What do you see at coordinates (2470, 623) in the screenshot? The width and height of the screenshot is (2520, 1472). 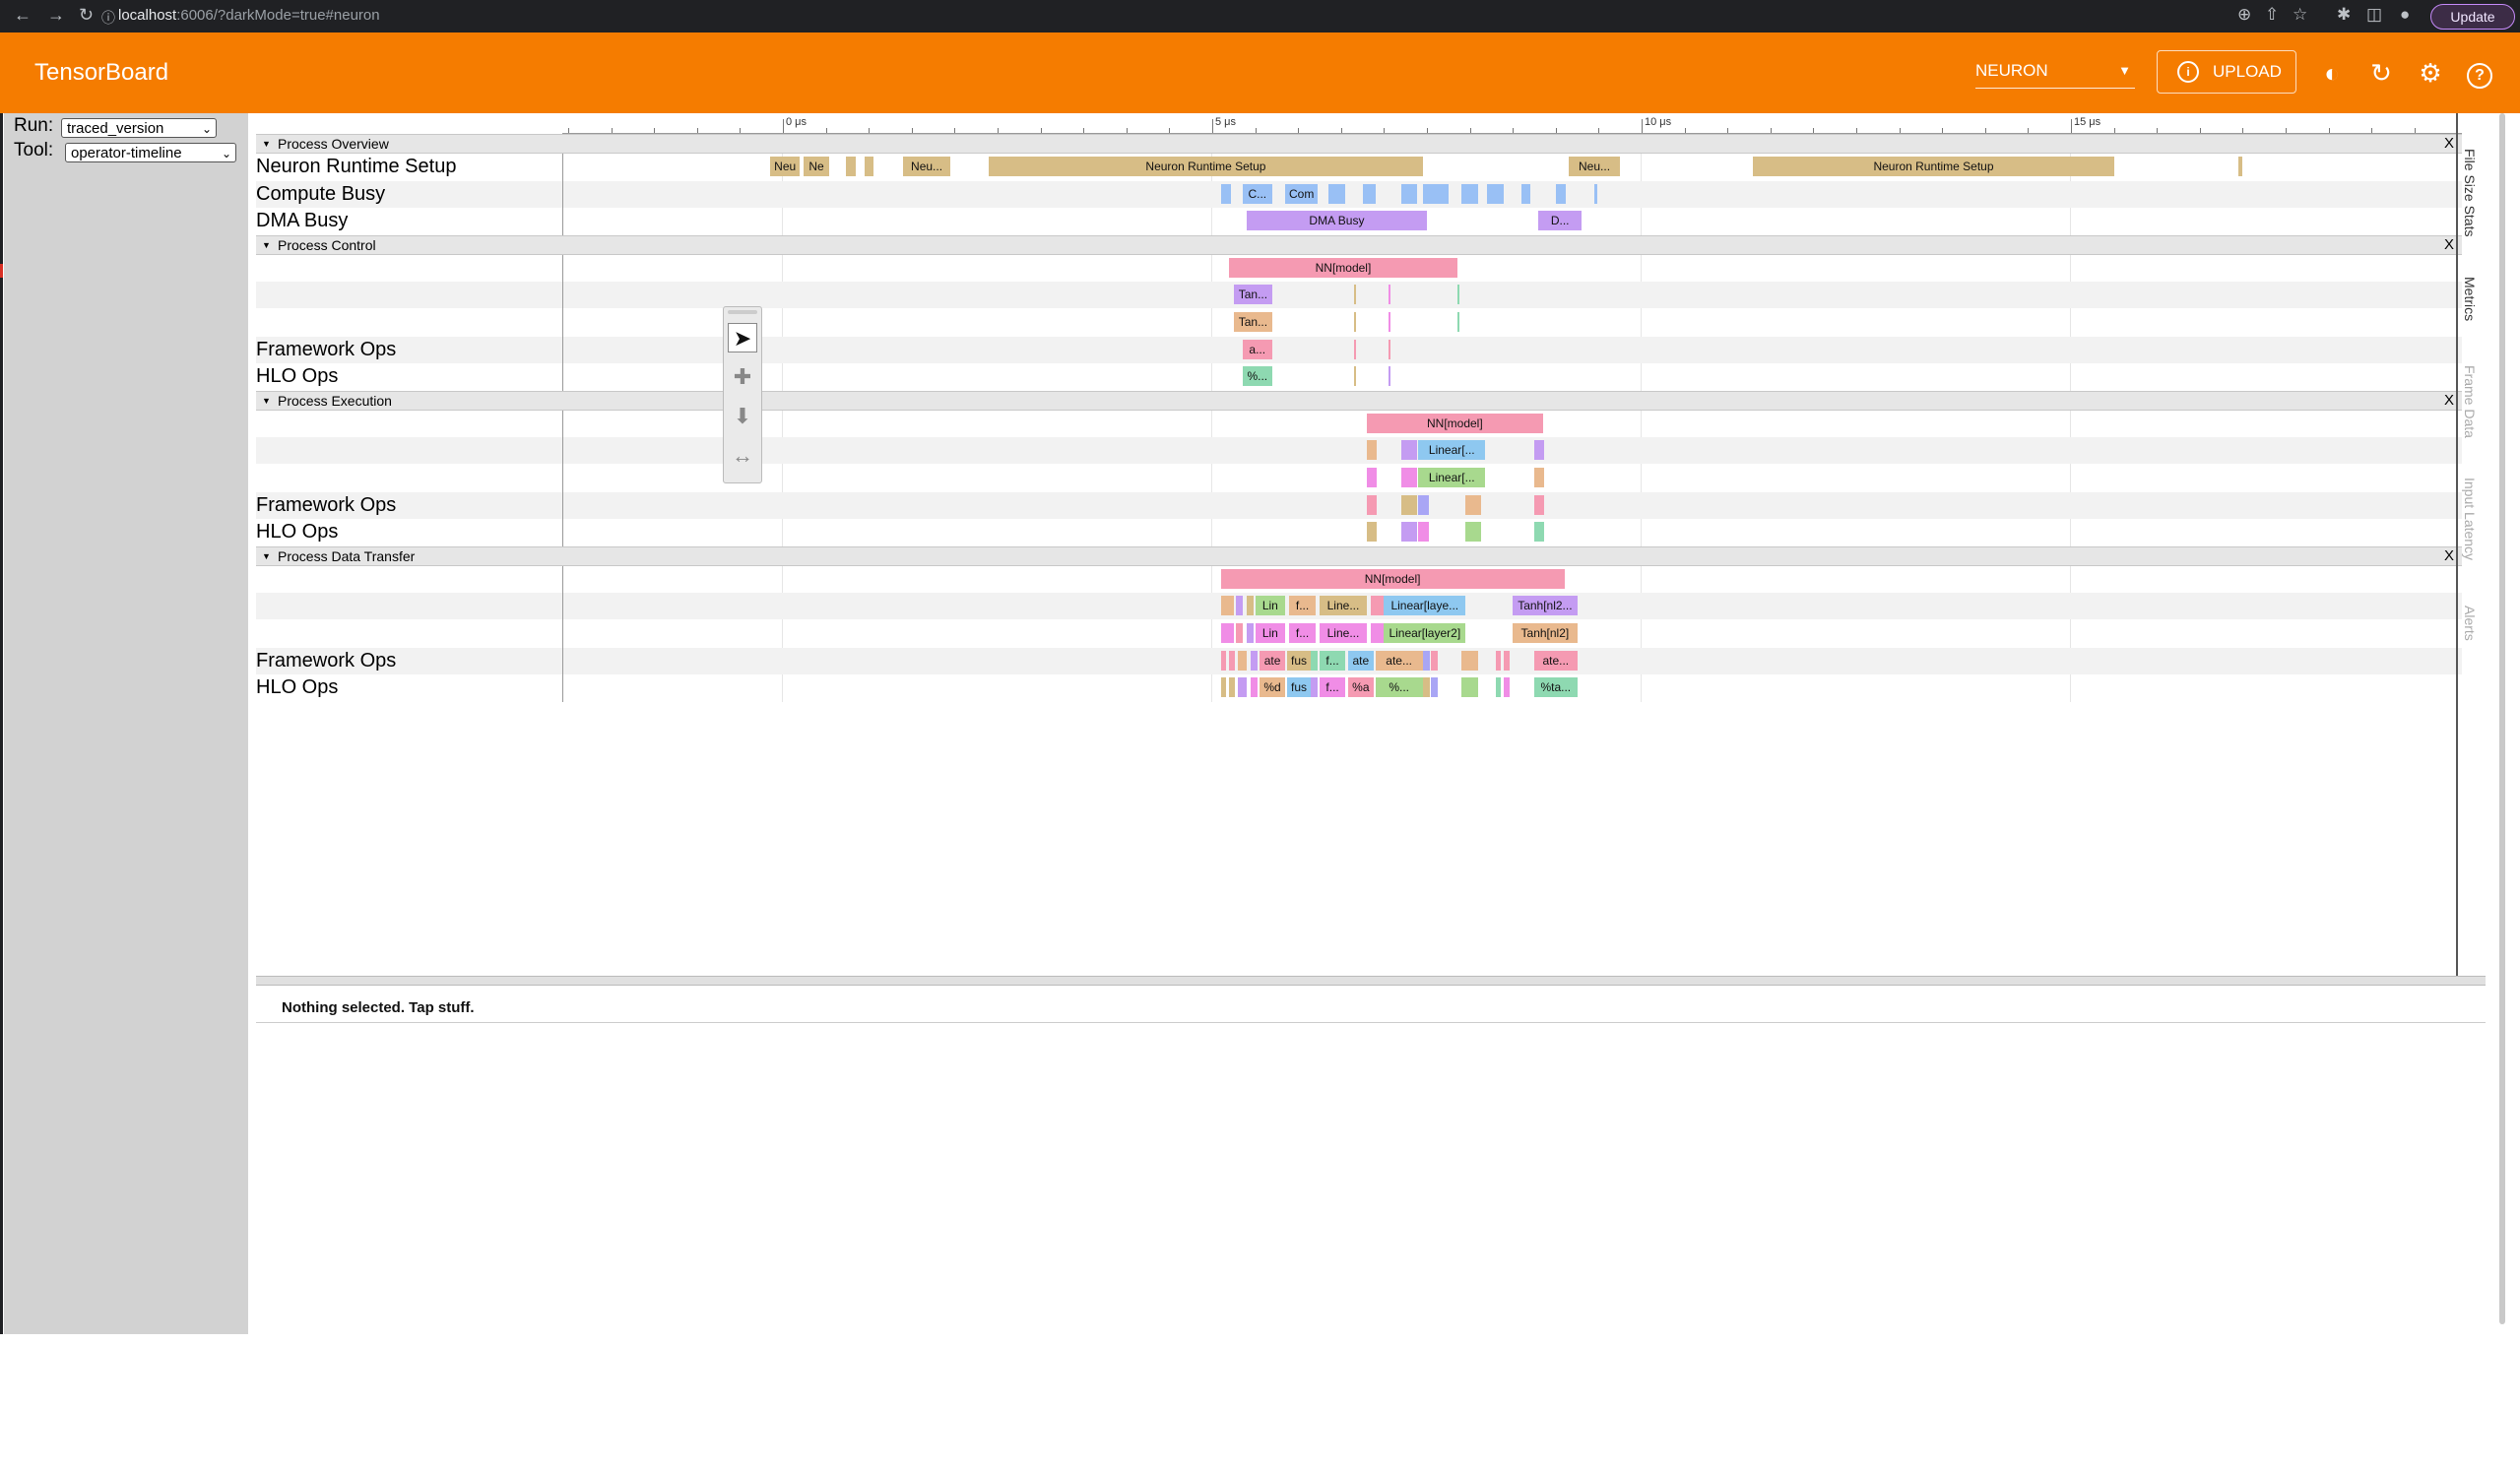 I see `tab-alerts: Alerts` at bounding box center [2470, 623].